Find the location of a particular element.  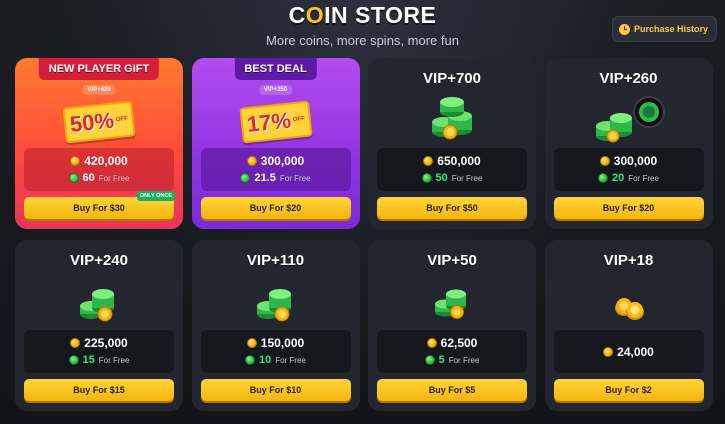

gem-amount: 10 is located at coordinates (265, 360).